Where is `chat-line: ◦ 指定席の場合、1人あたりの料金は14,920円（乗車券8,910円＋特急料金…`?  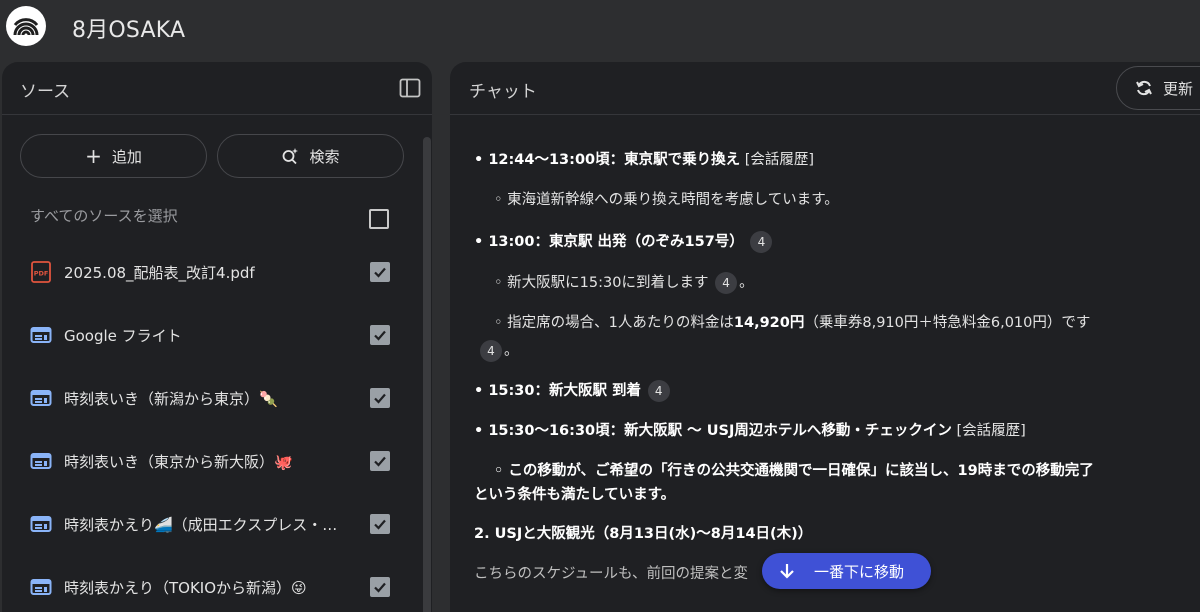
chat-line: ◦ 指定席の場合、1人あたりの料金は14,920円（乗車券8,910円＋特急料金… is located at coordinates (792, 323).